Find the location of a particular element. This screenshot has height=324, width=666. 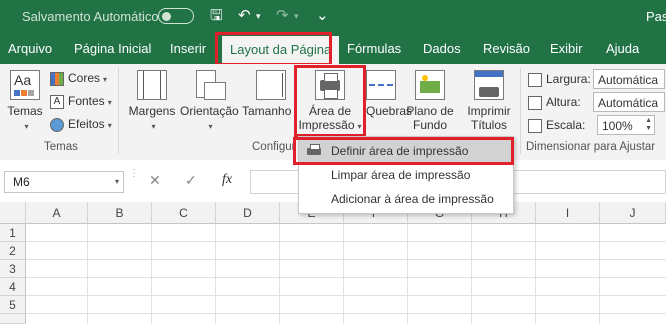

redo-icon: ↷ is located at coordinates (282, 16).